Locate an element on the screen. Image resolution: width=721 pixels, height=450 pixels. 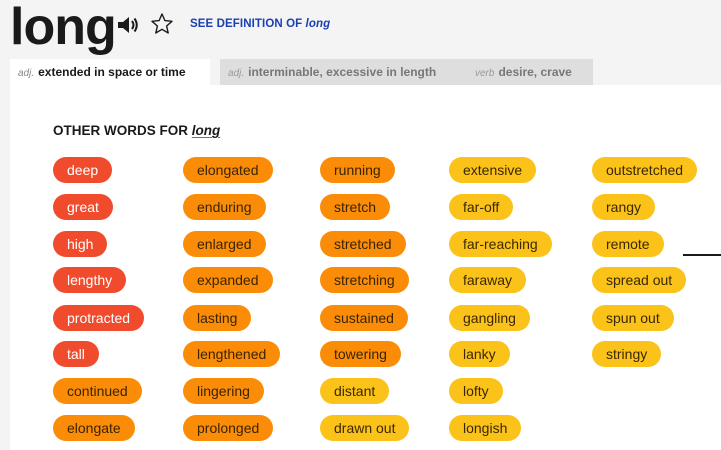
tab-interminable: adj. interminable, excessive in length is located at coordinates (345, 72).